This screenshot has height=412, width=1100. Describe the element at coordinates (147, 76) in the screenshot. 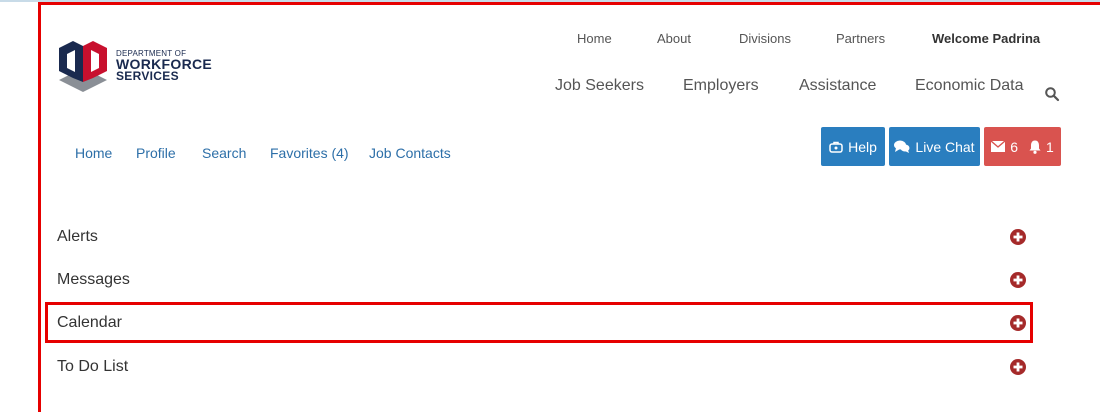

I see `logo-services-text: SERVICES` at that location.